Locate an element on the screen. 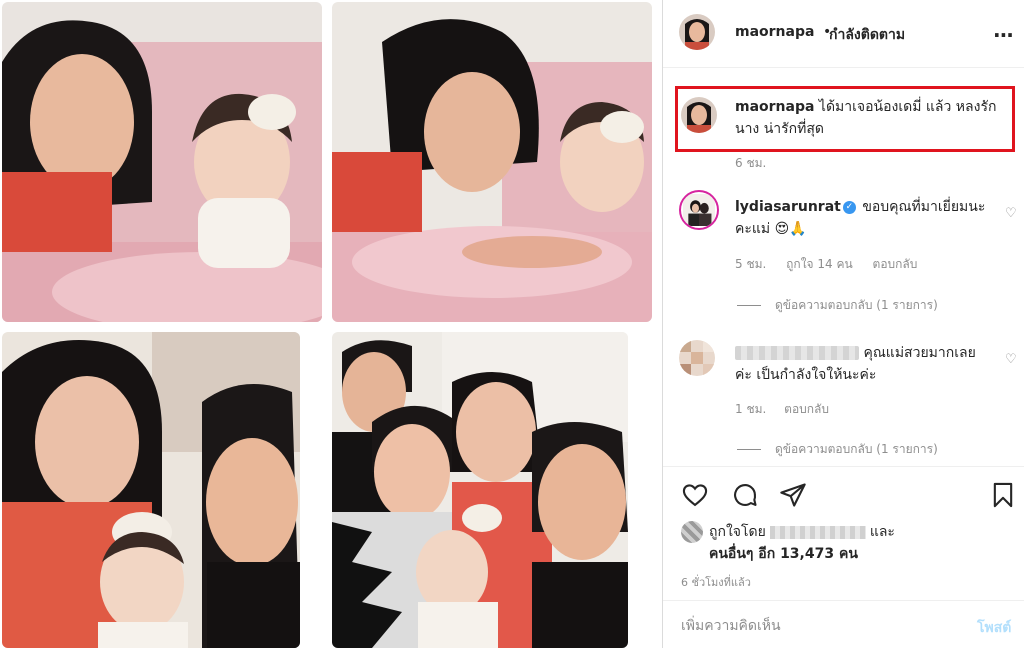  liked-by-line: ถูกใจโดย และ is located at coordinates (802, 532).